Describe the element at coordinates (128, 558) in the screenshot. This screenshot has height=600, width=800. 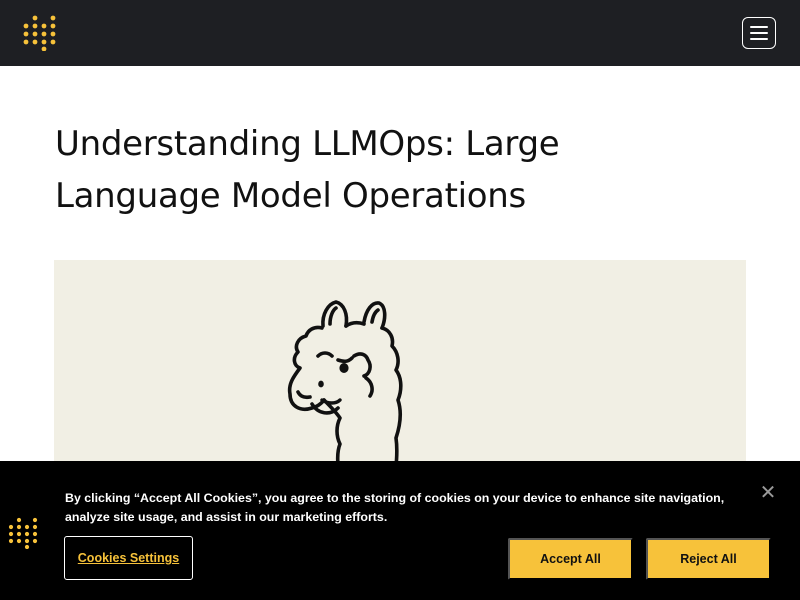
I see `cookies-settings-button: Cookies Settings` at that location.